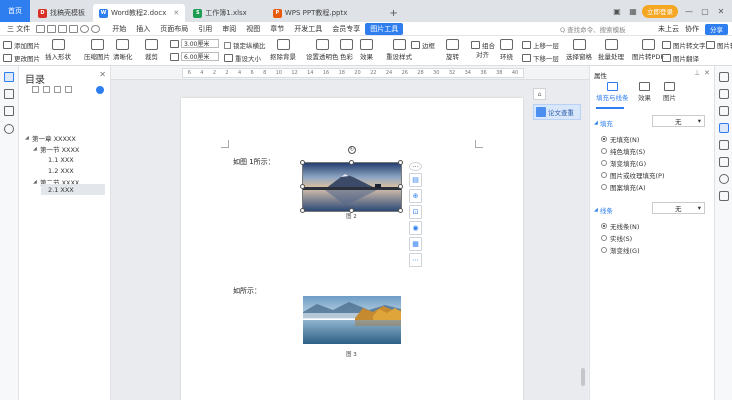  What do you see at coordinates (680, 58) in the screenshot?
I see `pic-translate-button: 图片翻译` at bounding box center [680, 58].